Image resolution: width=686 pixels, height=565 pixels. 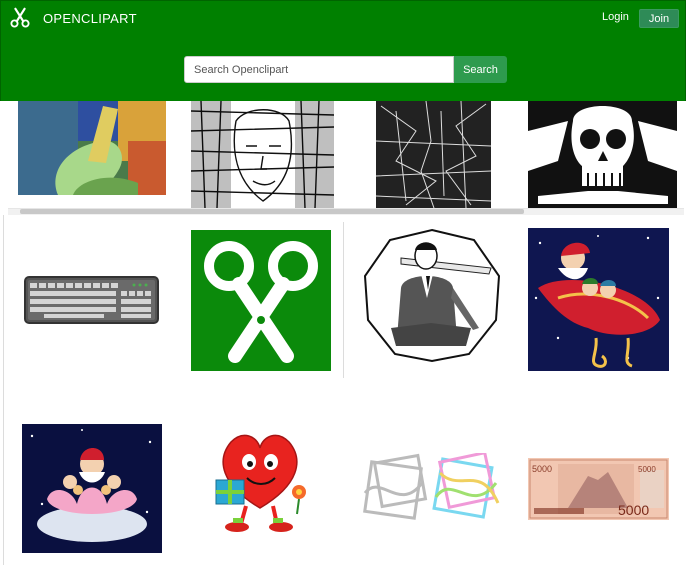 I want to click on clipart-thumb-keyboard, so click(x=91, y=300).